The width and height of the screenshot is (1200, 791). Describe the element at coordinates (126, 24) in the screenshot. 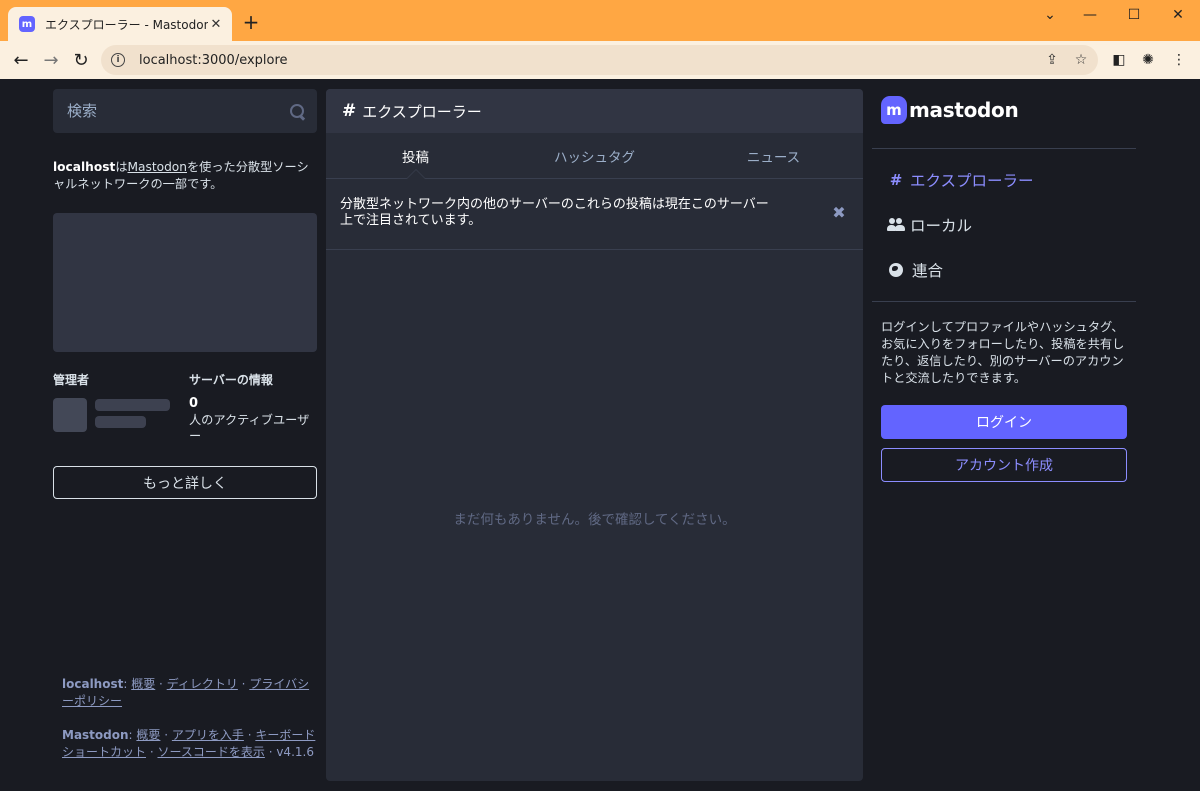

I see `tab-title: エクスプローラー - Mastodon` at that location.